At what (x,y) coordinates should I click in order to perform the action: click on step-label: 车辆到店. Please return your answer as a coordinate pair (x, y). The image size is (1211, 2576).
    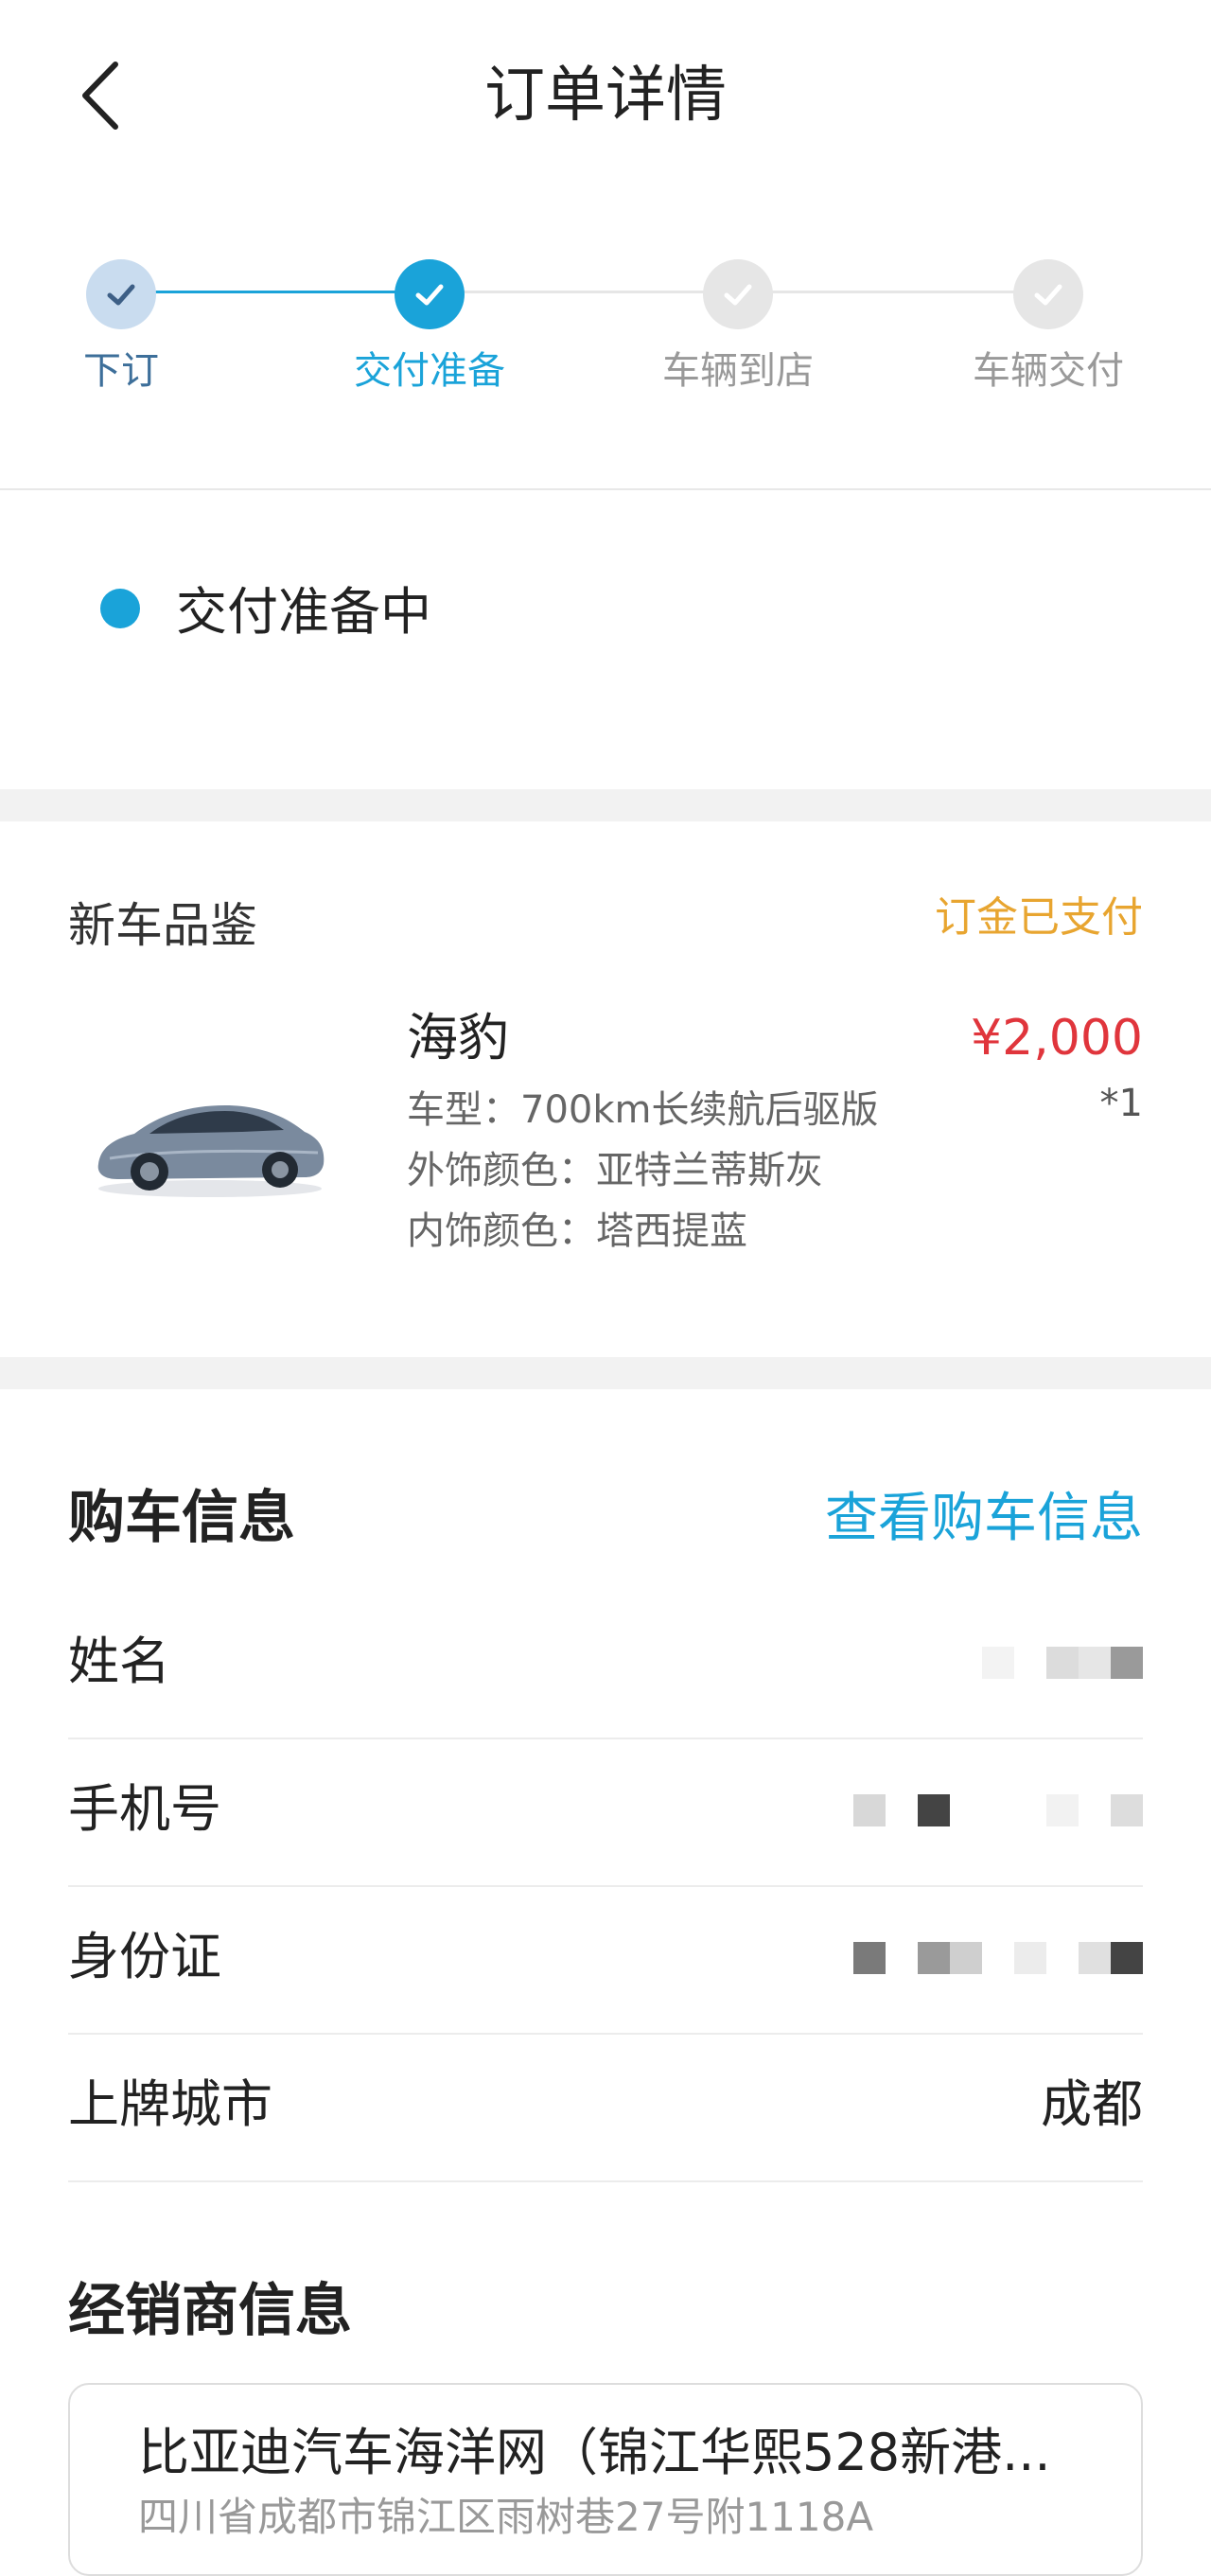
    Looking at the image, I should click on (738, 371).